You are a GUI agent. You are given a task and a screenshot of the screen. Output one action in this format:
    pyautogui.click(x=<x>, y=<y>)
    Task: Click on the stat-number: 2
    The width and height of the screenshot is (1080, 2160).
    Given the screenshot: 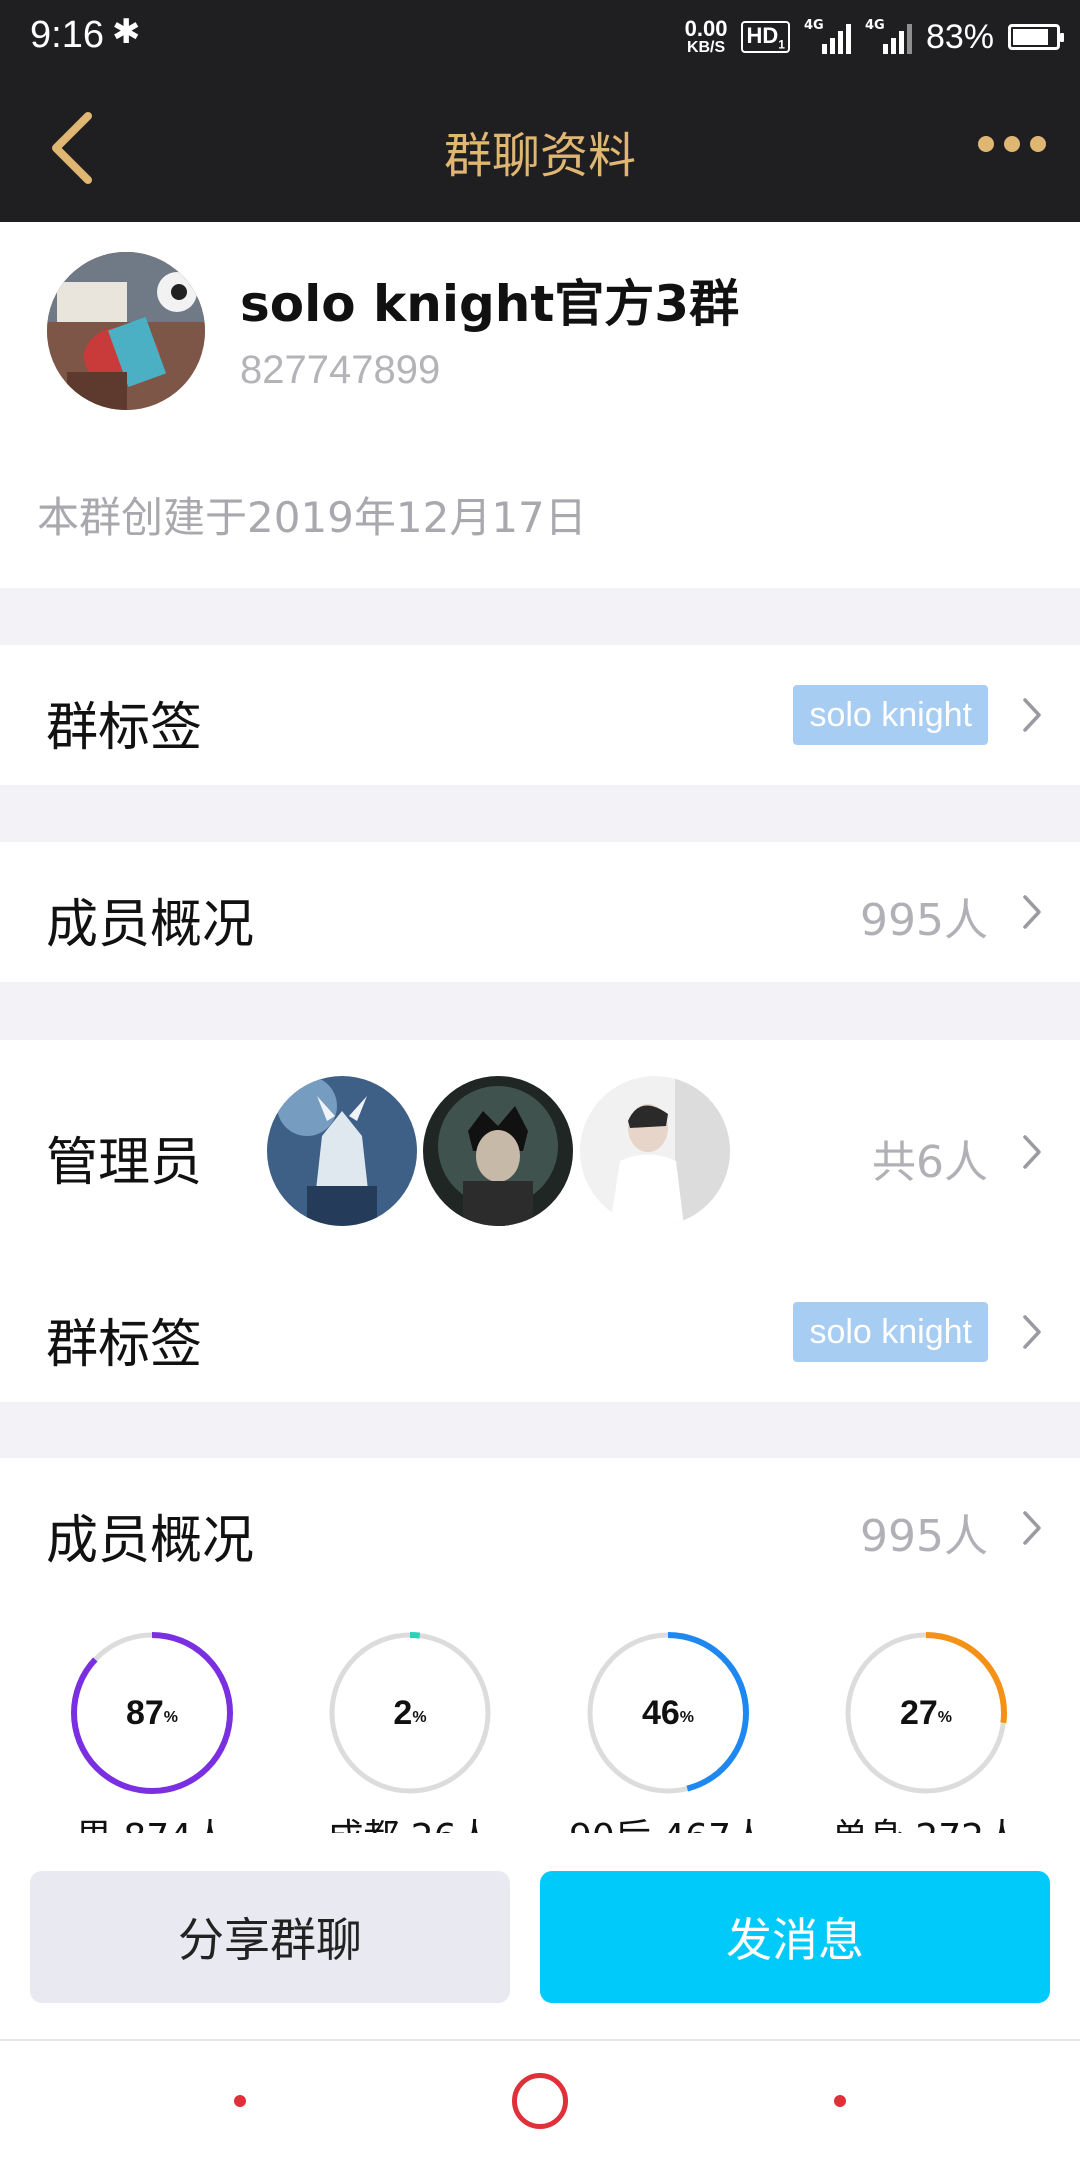 What is the action you would take?
    pyautogui.click(x=403, y=1712)
    